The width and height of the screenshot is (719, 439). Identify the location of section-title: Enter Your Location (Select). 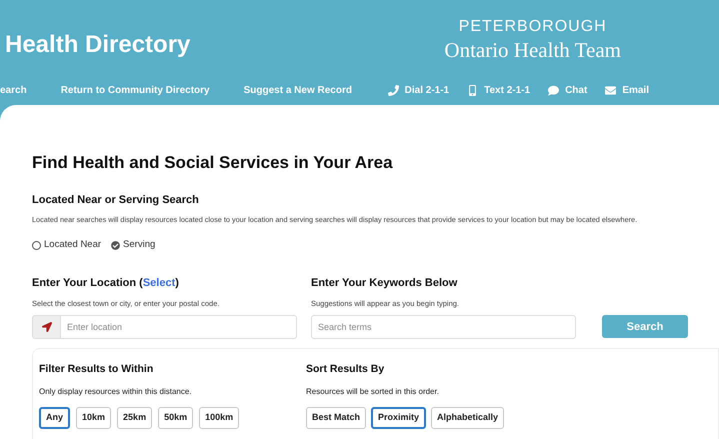
(106, 283).